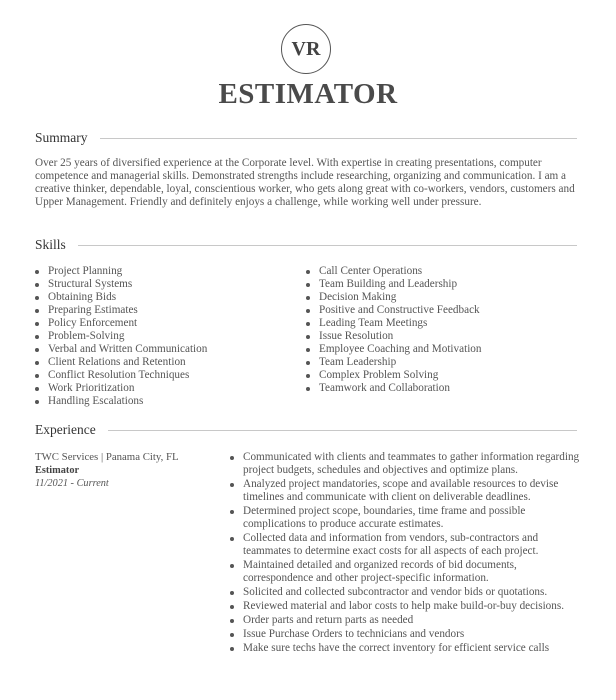  Describe the element at coordinates (441, 362) in the screenshot. I see `skill-item: Team Leadership` at that location.